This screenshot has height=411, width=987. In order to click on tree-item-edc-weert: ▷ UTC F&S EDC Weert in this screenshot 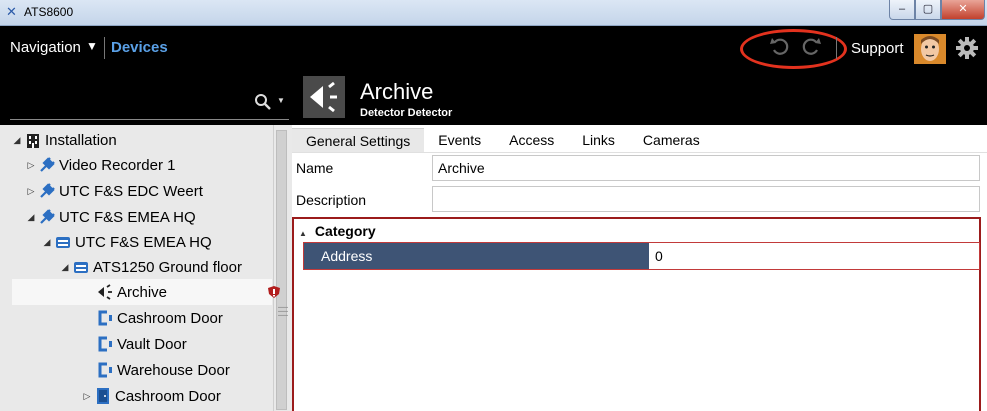, I will do `click(155, 191)`.